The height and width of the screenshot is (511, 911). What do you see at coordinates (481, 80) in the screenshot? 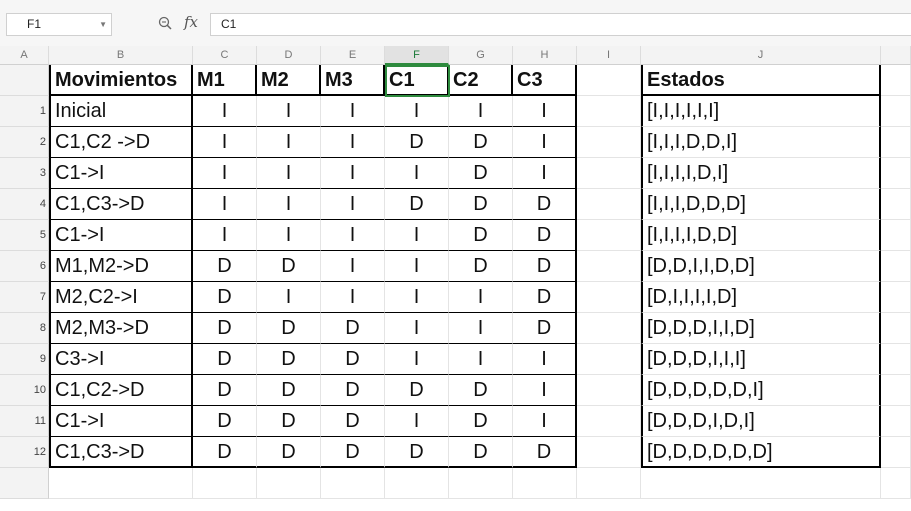
I see `table-header-cell: C2` at bounding box center [481, 80].